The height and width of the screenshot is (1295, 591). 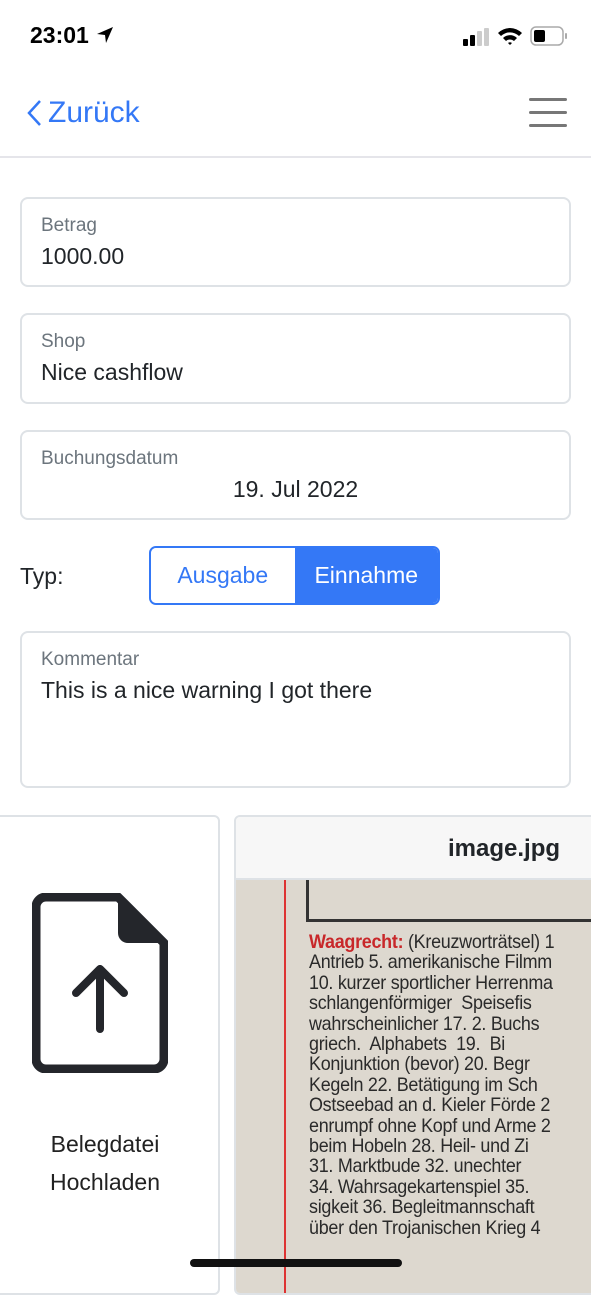 I want to click on type-segmented-control: Ausgabe Einnahme, so click(x=294, y=575).